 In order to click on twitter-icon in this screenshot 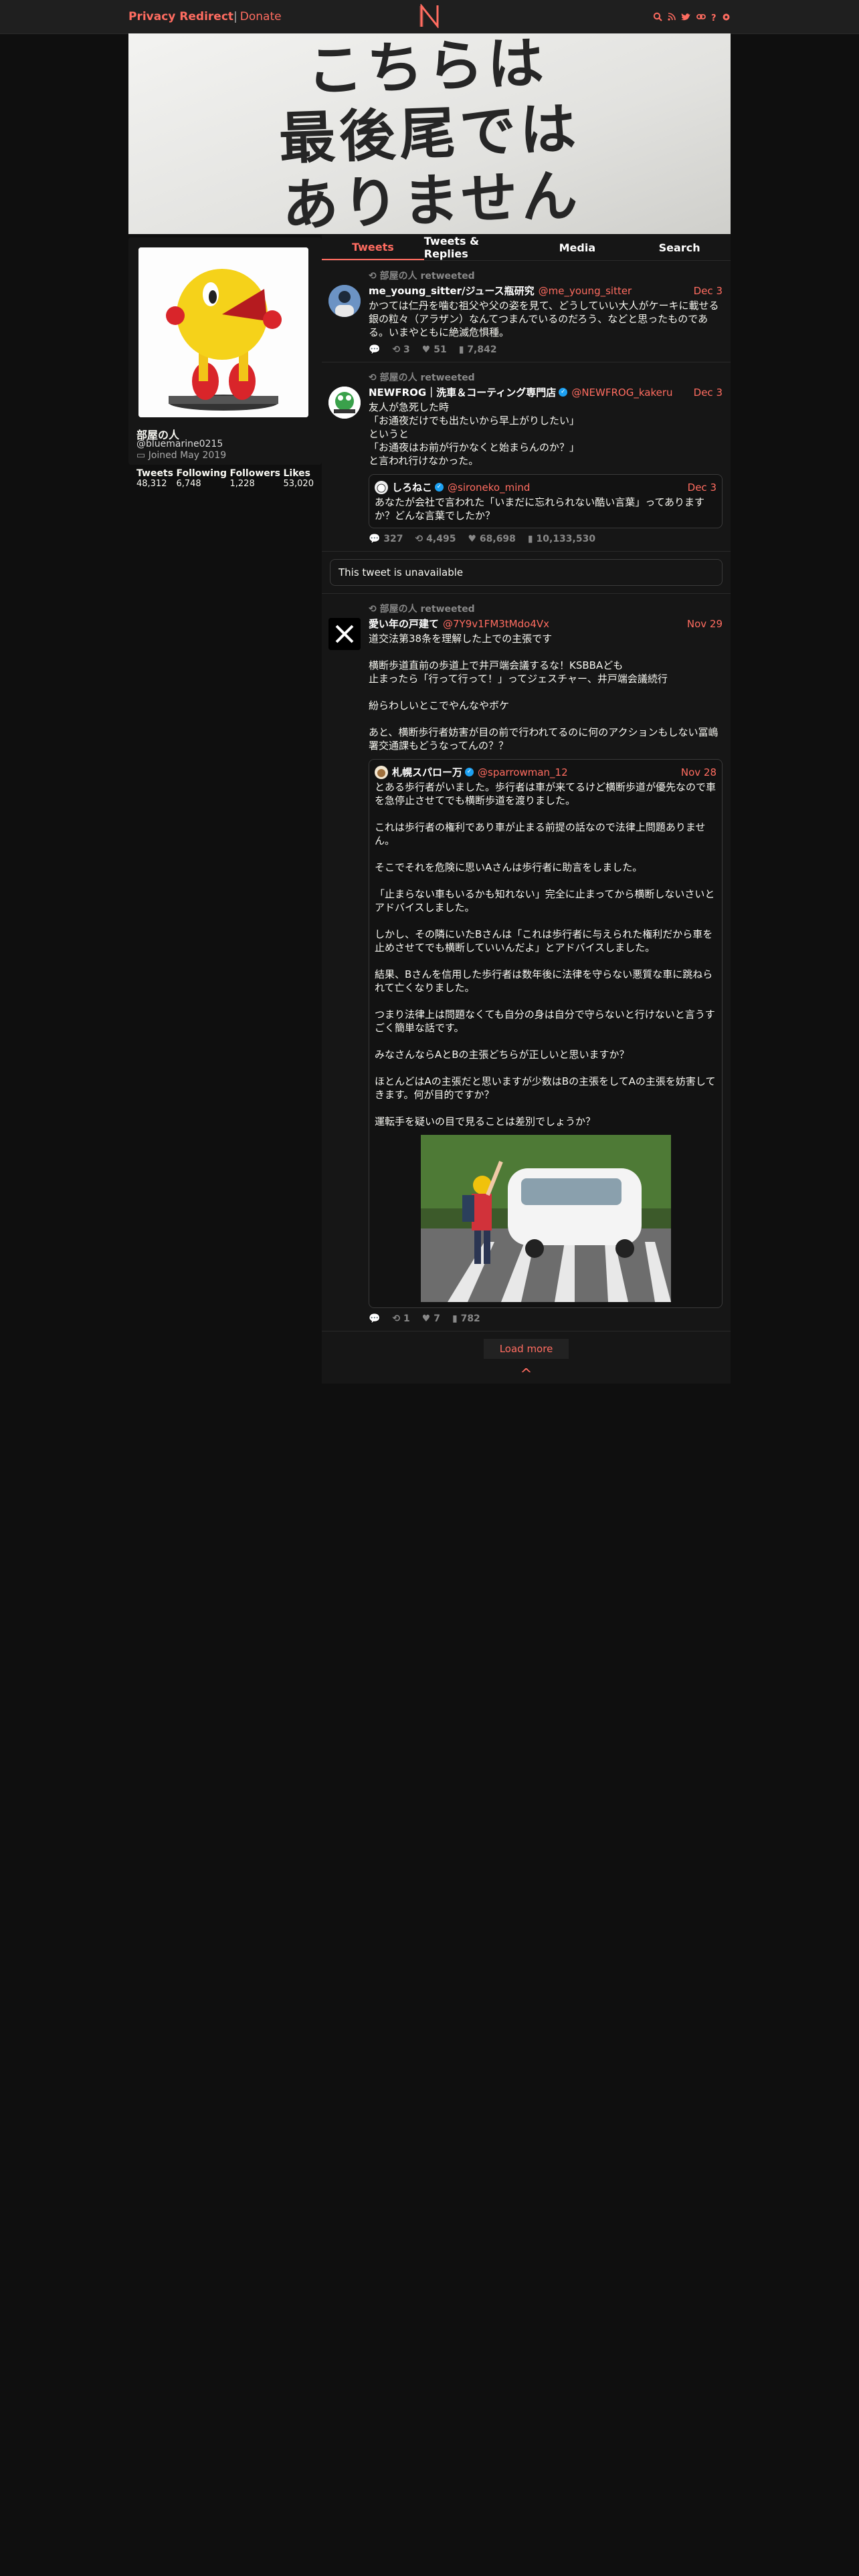, I will do `click(686, 17)`.